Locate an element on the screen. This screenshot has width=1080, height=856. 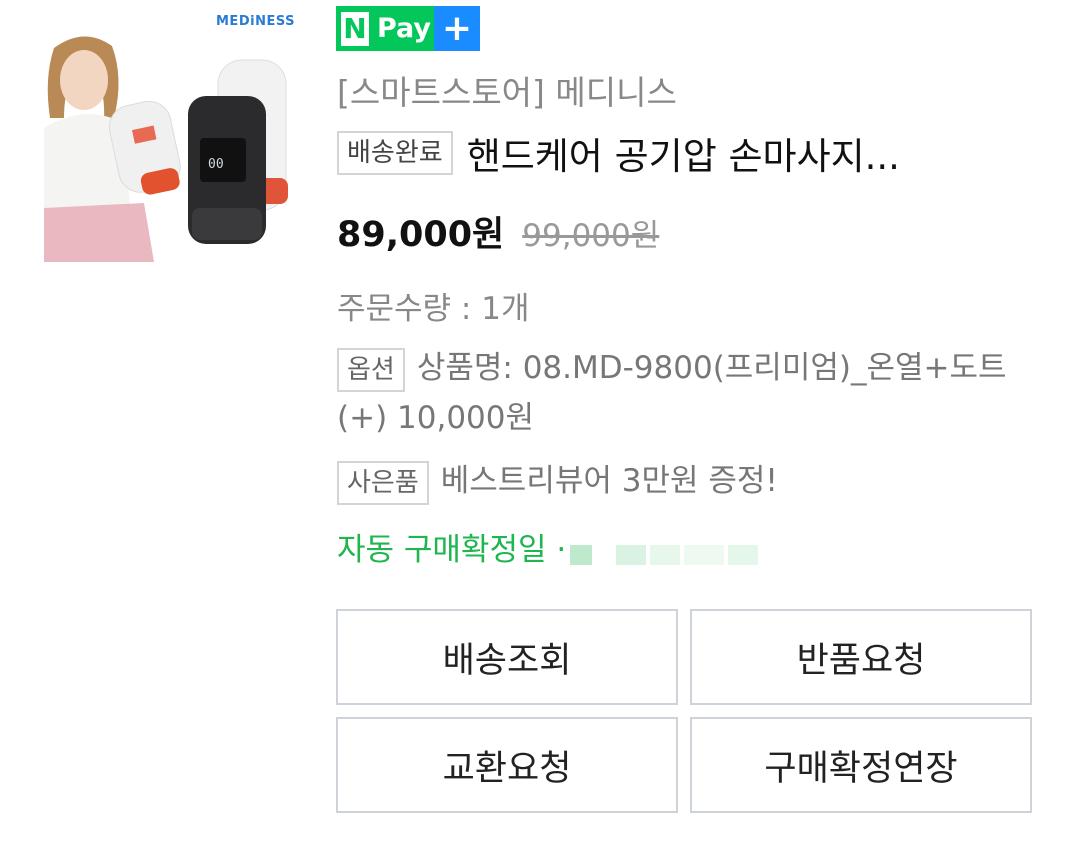
track-delivery-button: 배송조회 is located at coordinates (507, 657).